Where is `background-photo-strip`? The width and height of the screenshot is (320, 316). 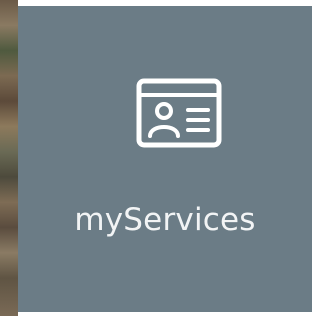
background-photo-strip is located at coordinates (9, 158).